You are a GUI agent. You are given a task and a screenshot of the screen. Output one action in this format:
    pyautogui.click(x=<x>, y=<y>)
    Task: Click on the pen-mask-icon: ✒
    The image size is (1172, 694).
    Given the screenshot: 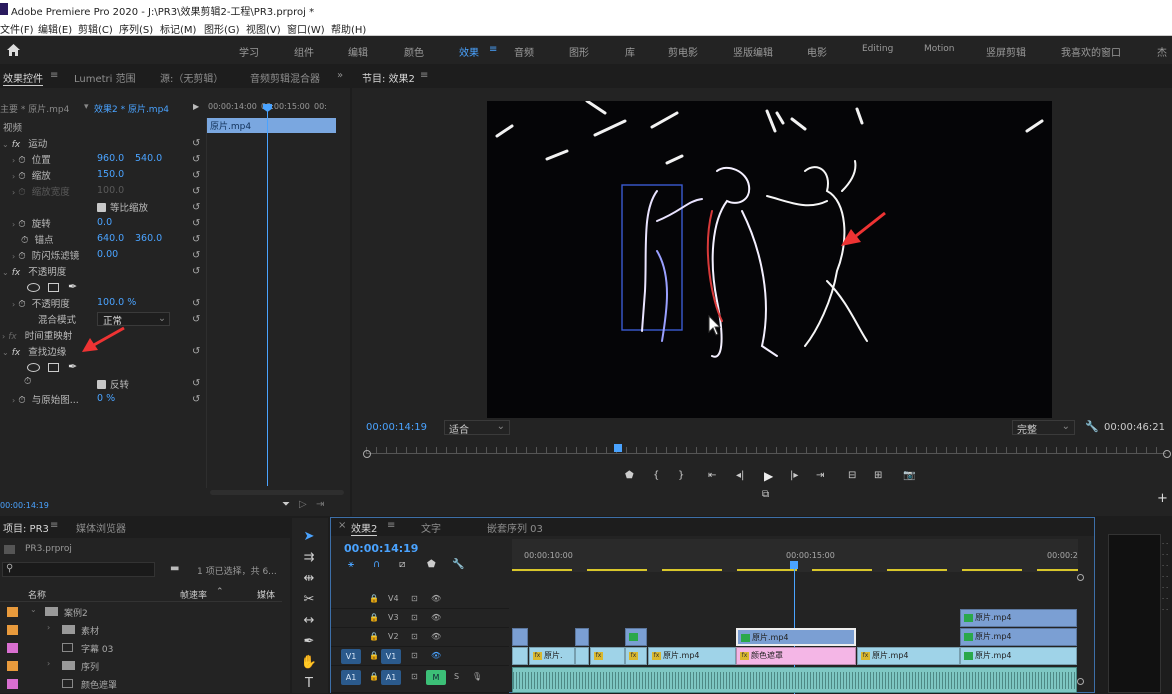 What is the action you would take?
    pyautogui.click(x=72, y=286)
    